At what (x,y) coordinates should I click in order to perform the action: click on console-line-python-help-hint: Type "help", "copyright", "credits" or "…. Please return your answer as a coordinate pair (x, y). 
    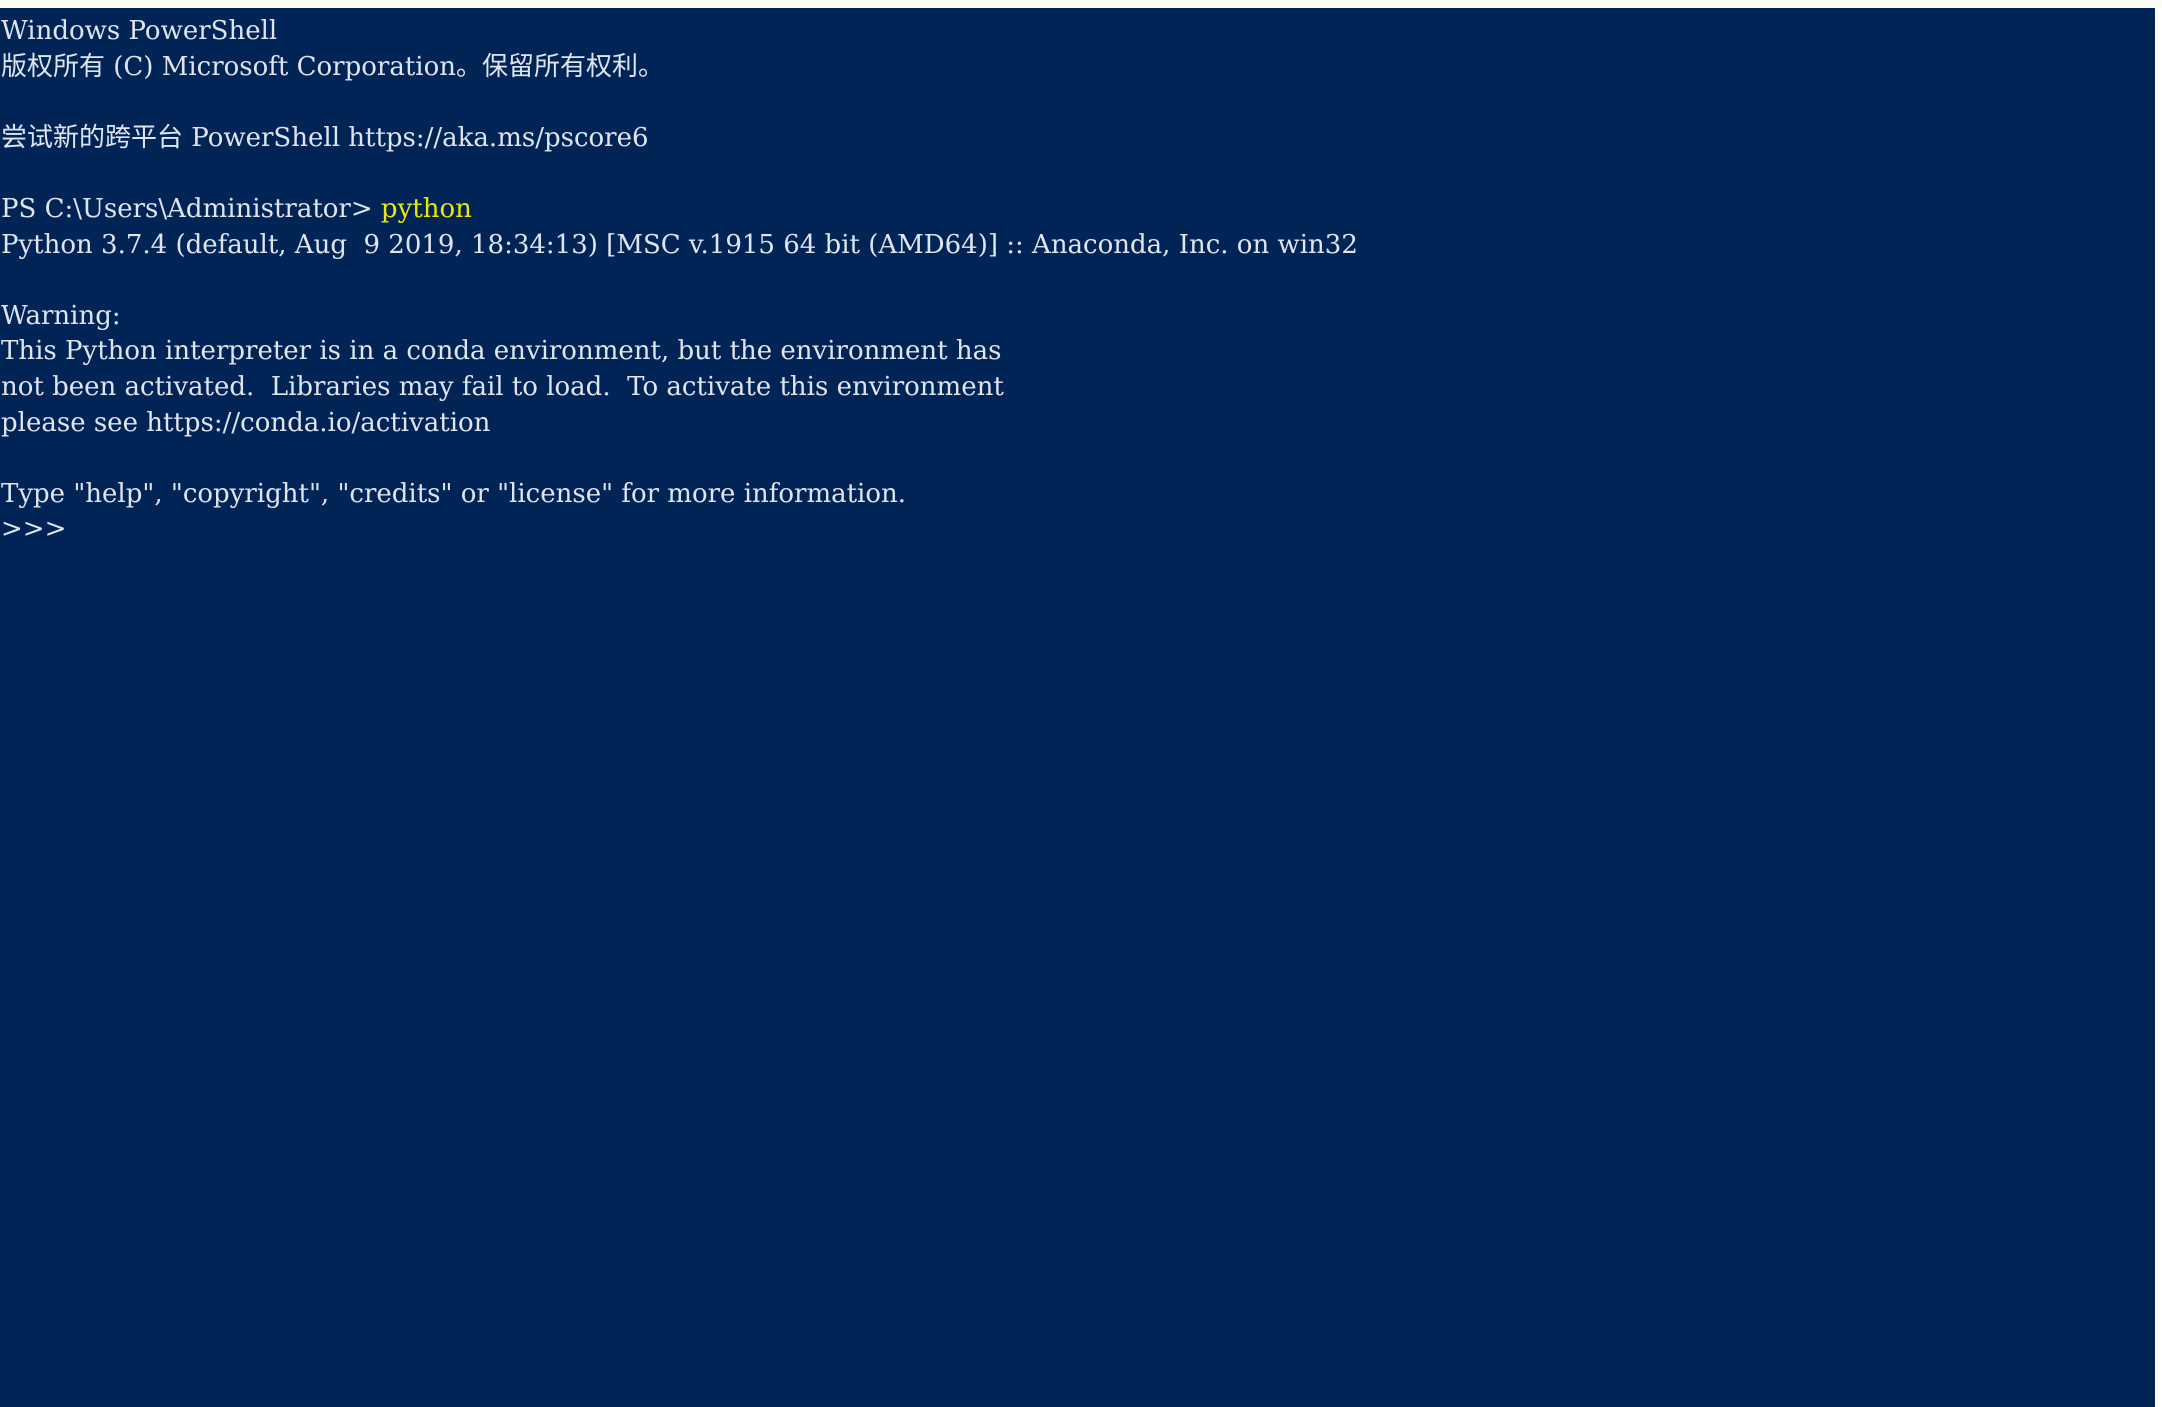
    Looking at the image, I should click on (1077, 495).